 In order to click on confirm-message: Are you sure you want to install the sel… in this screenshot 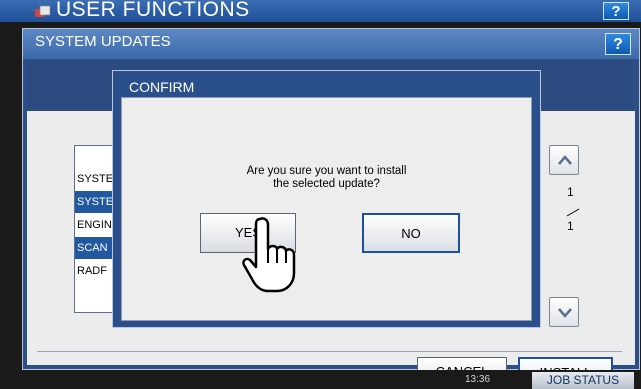, I will do `click(326, 178)`.